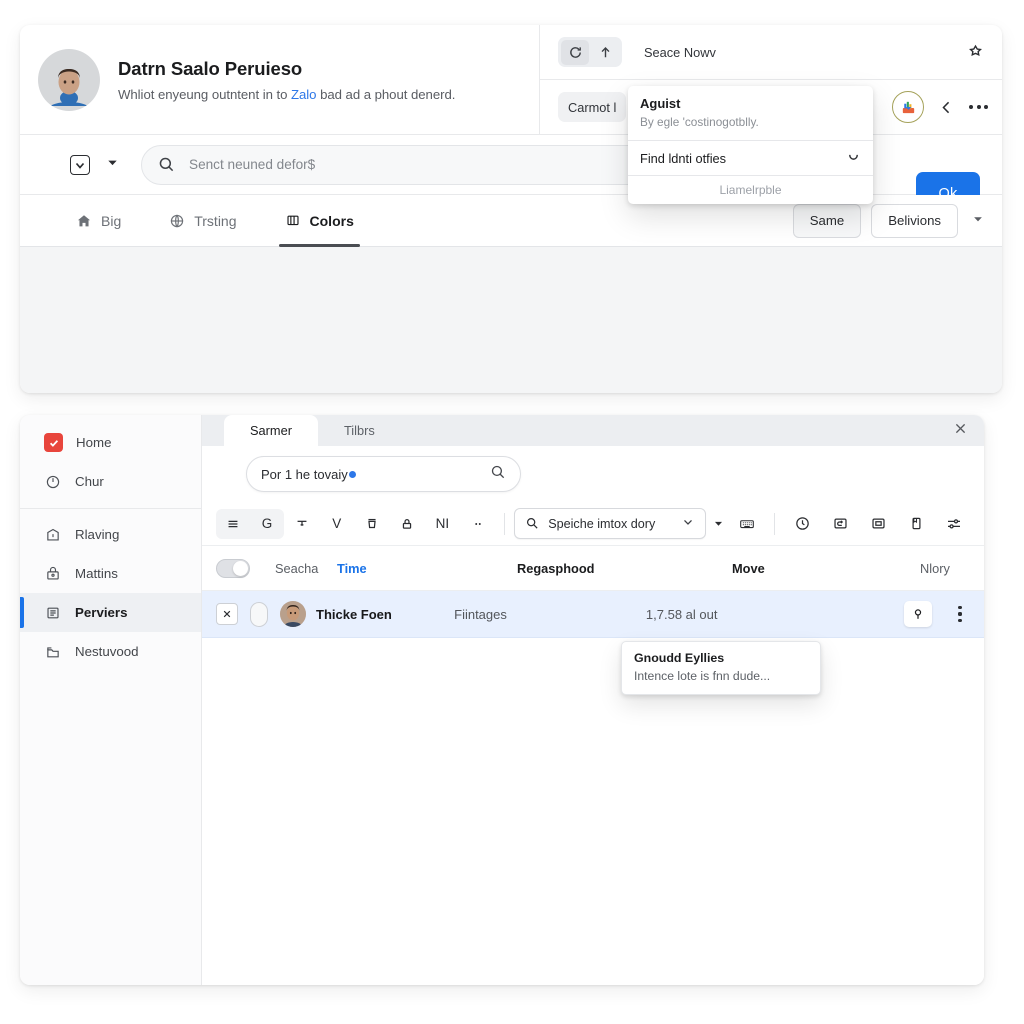  What do you see at coordinates (699, 122) in the screenshot?
I see `popup-description: By egle 'costinogotblly.` at bounding box center [699, 122].